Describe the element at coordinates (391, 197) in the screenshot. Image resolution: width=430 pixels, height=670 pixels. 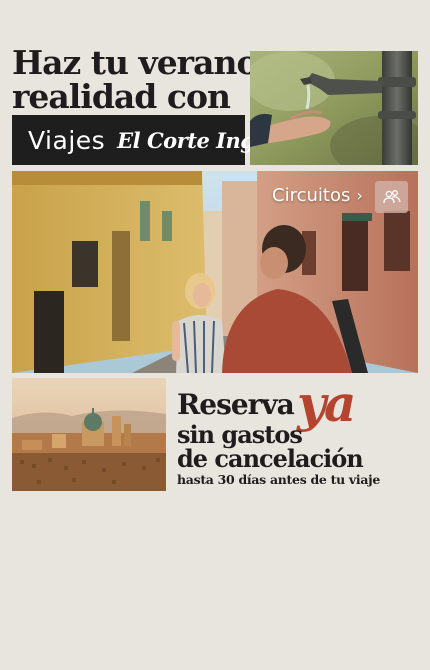
I see `people-icon` at that location.